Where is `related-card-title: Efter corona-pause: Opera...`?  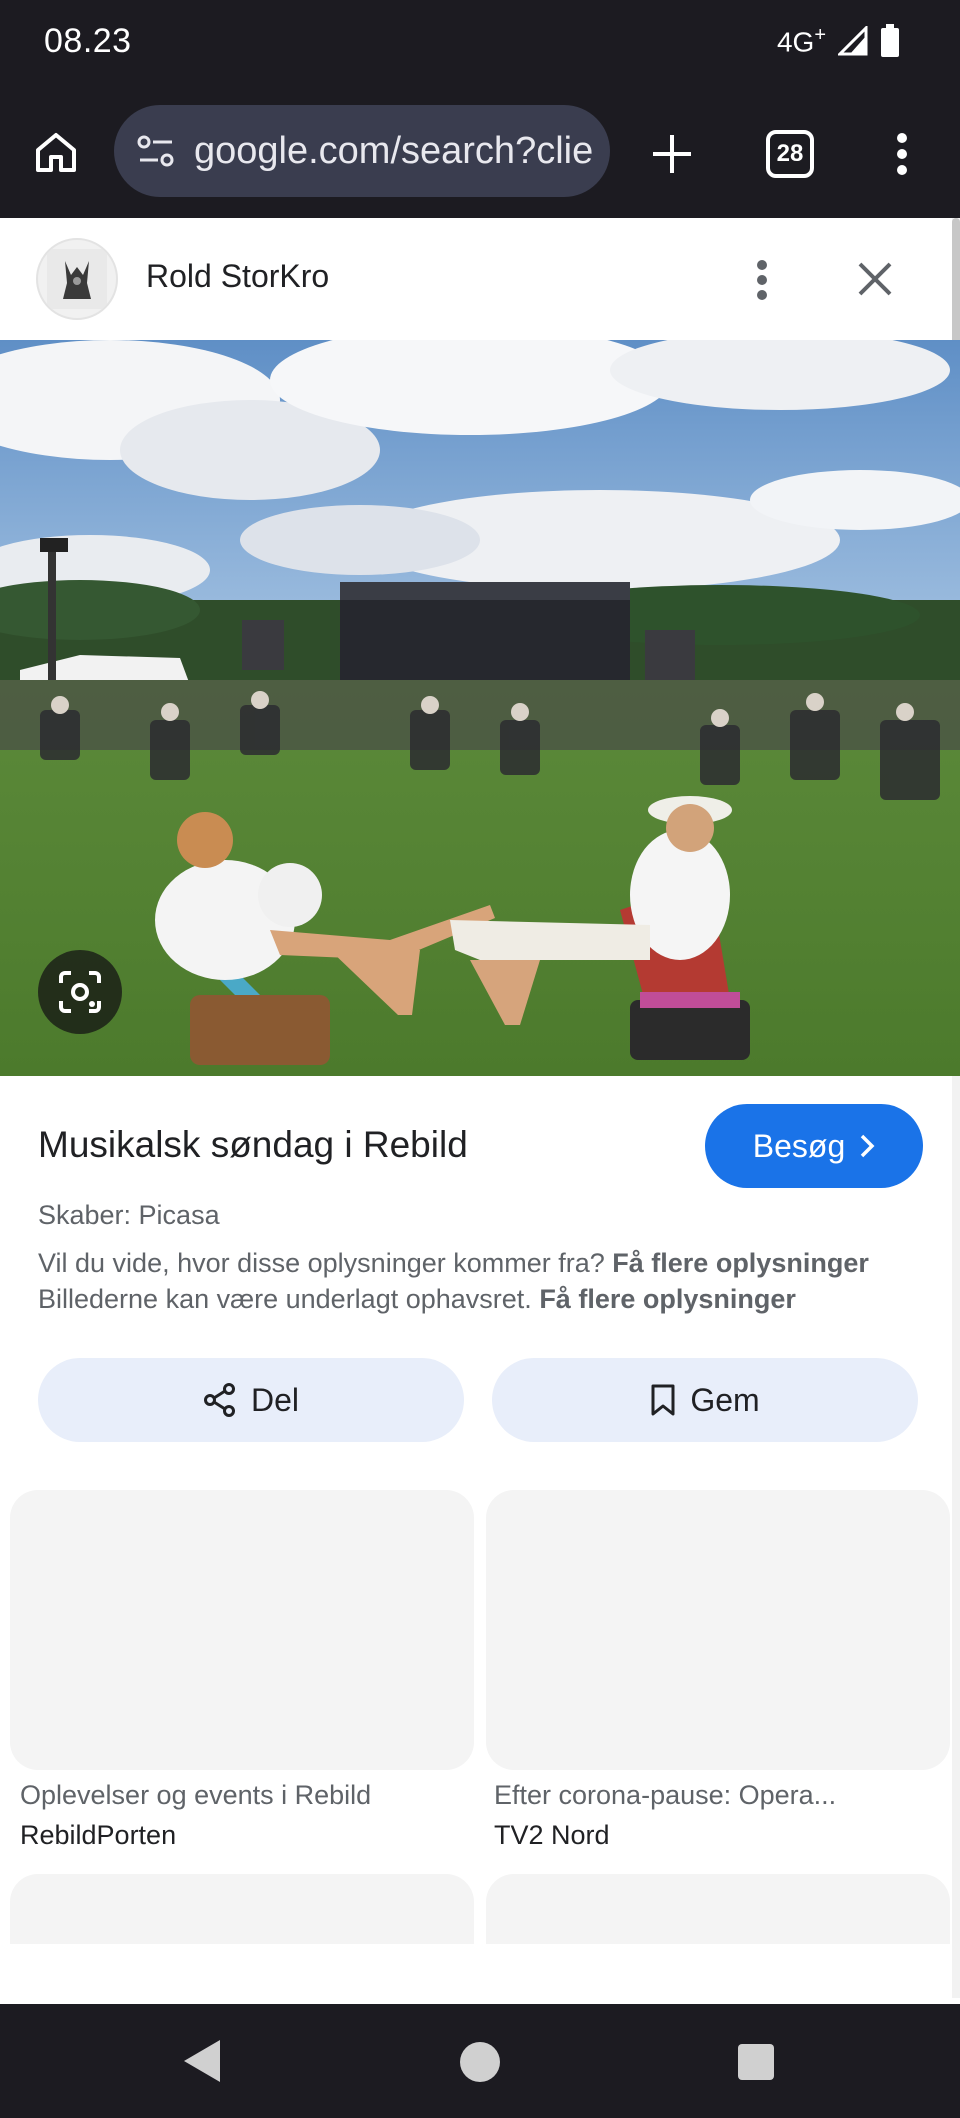
related-card-title: Efter corona-pause: Opera... is located at coordinates (665, 1795).